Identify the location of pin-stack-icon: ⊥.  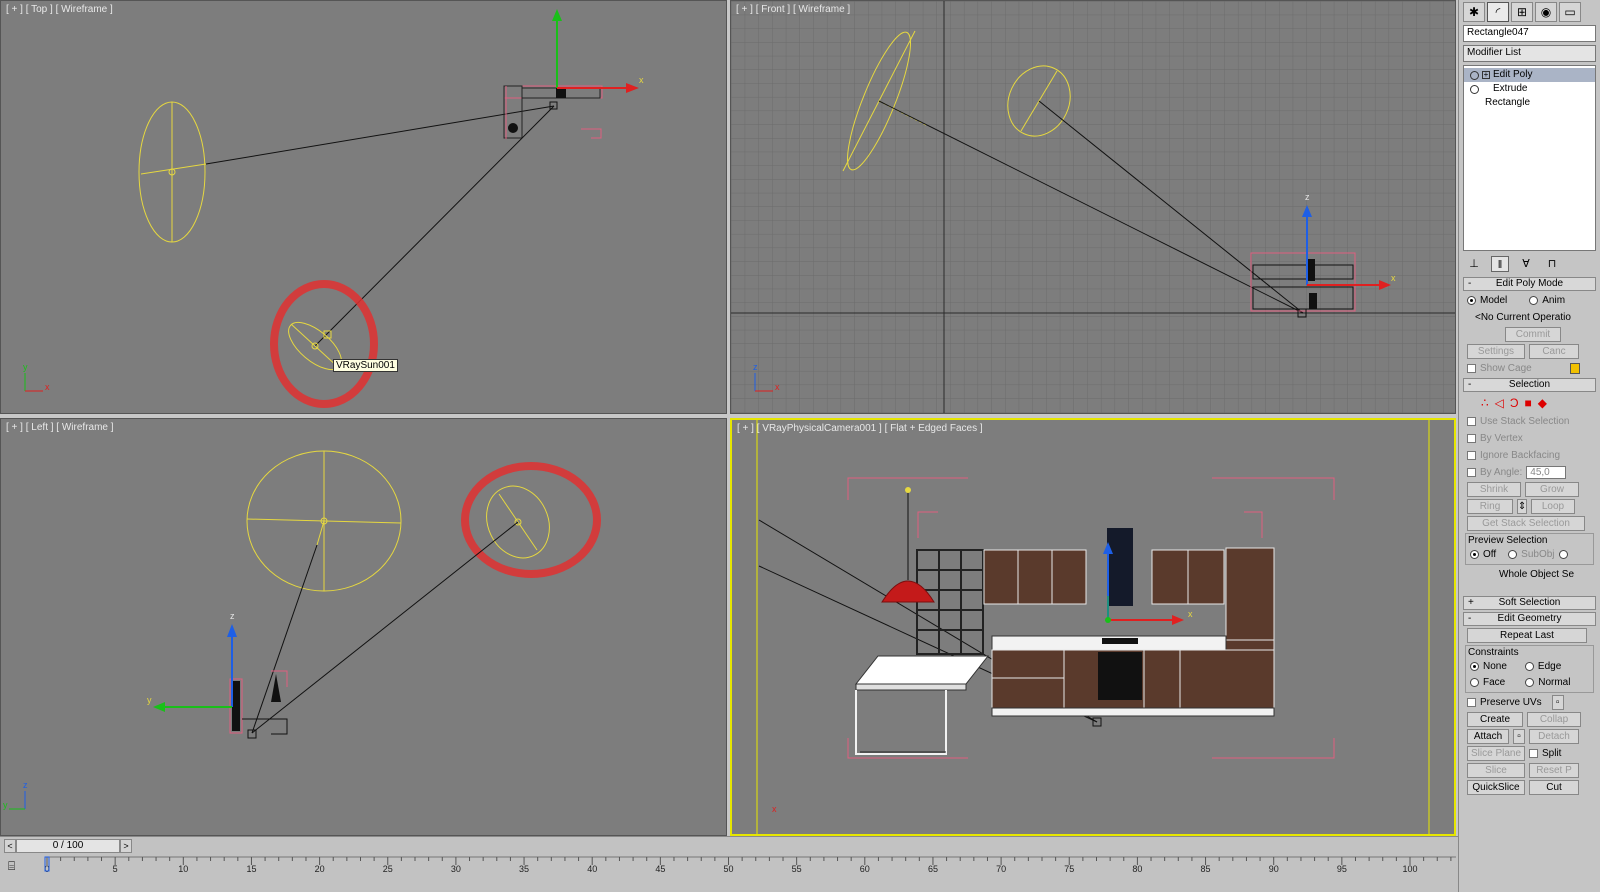
(1474, 264).